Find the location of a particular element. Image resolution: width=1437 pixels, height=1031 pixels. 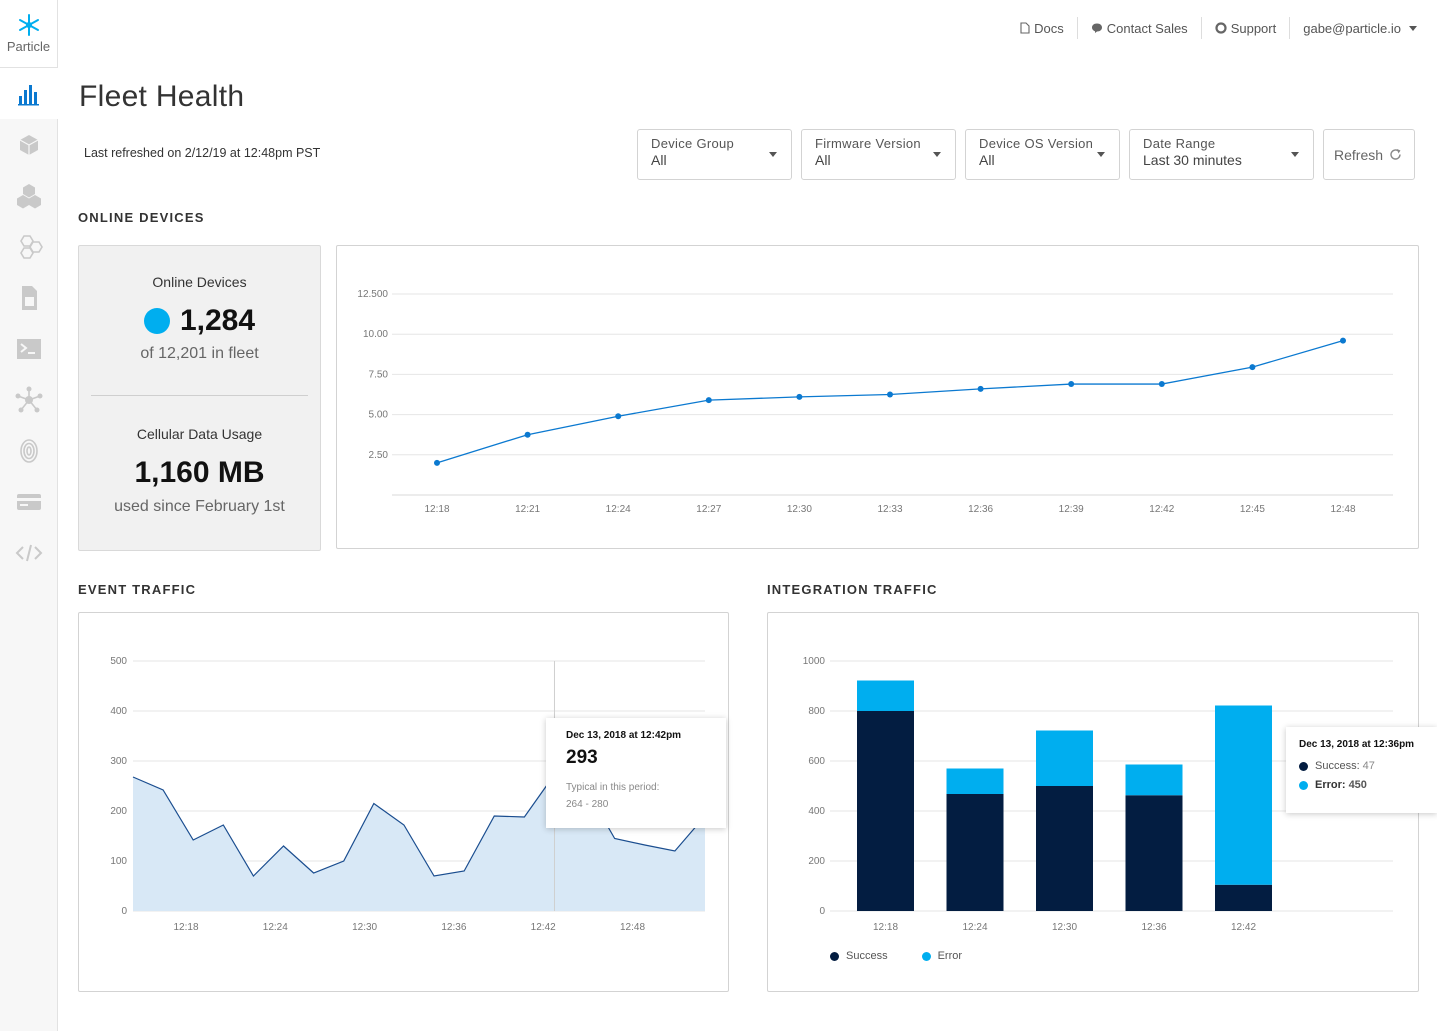

document-icon is located at coordinates (1025, 28).